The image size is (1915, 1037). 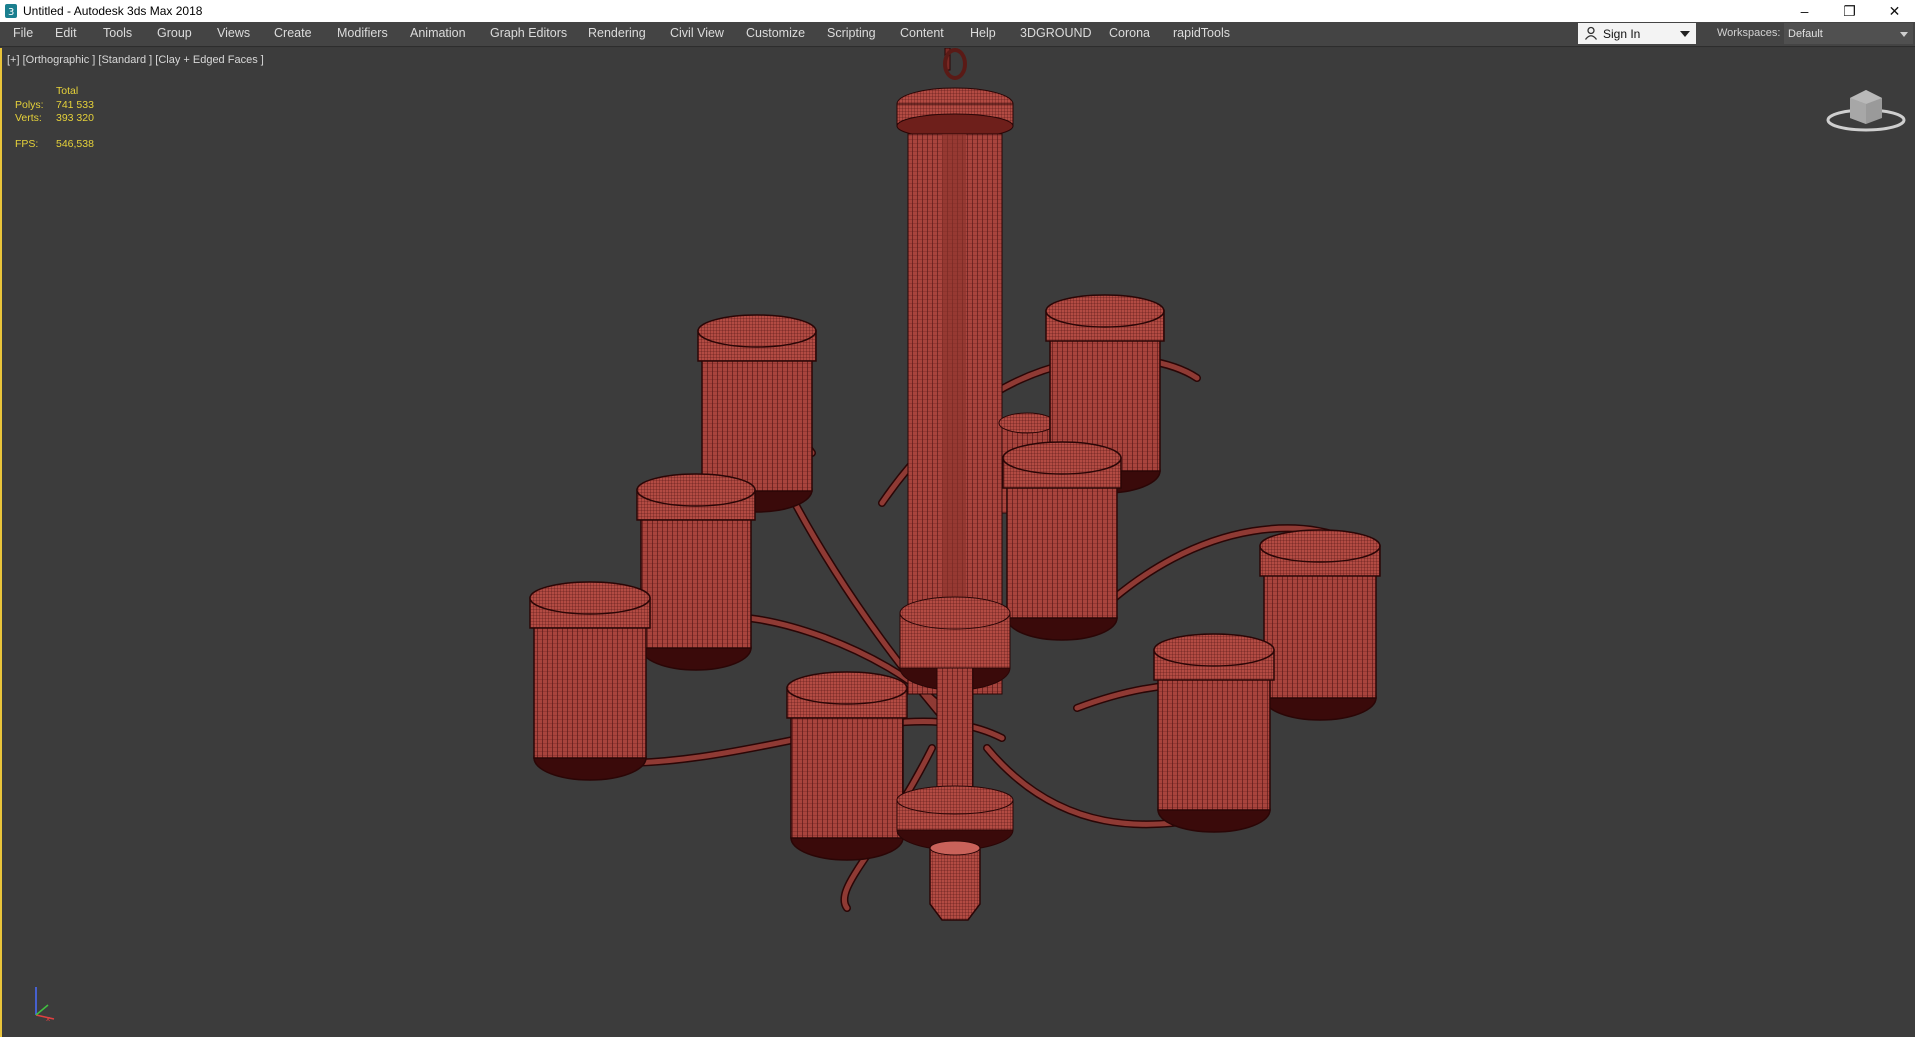 I want to click on person-icon, so click(x=1591, y=33).